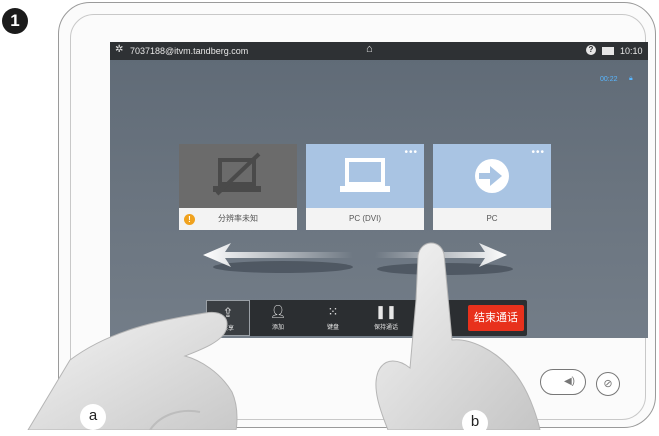 This screenshot has width=659, height=436. Describe the element at coordinates (238, 219) in the screenshot. I see `source-label: 分辨率未知` at that location.